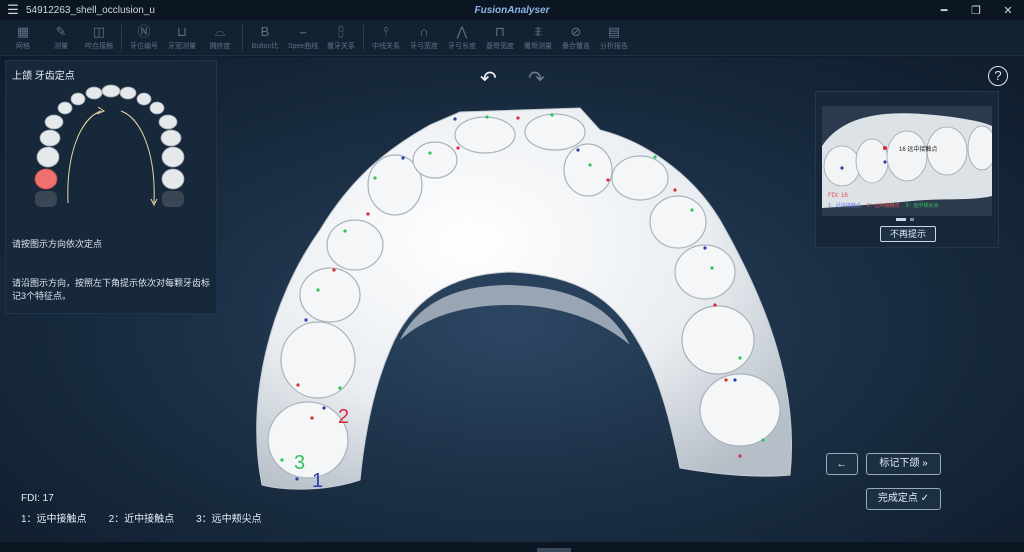 The height and width of the screenshot is (552, 1024). What do you see at coordinates (905, 219) in the screenshot?
I see `page-indicator` at bounding box center [905, 219].